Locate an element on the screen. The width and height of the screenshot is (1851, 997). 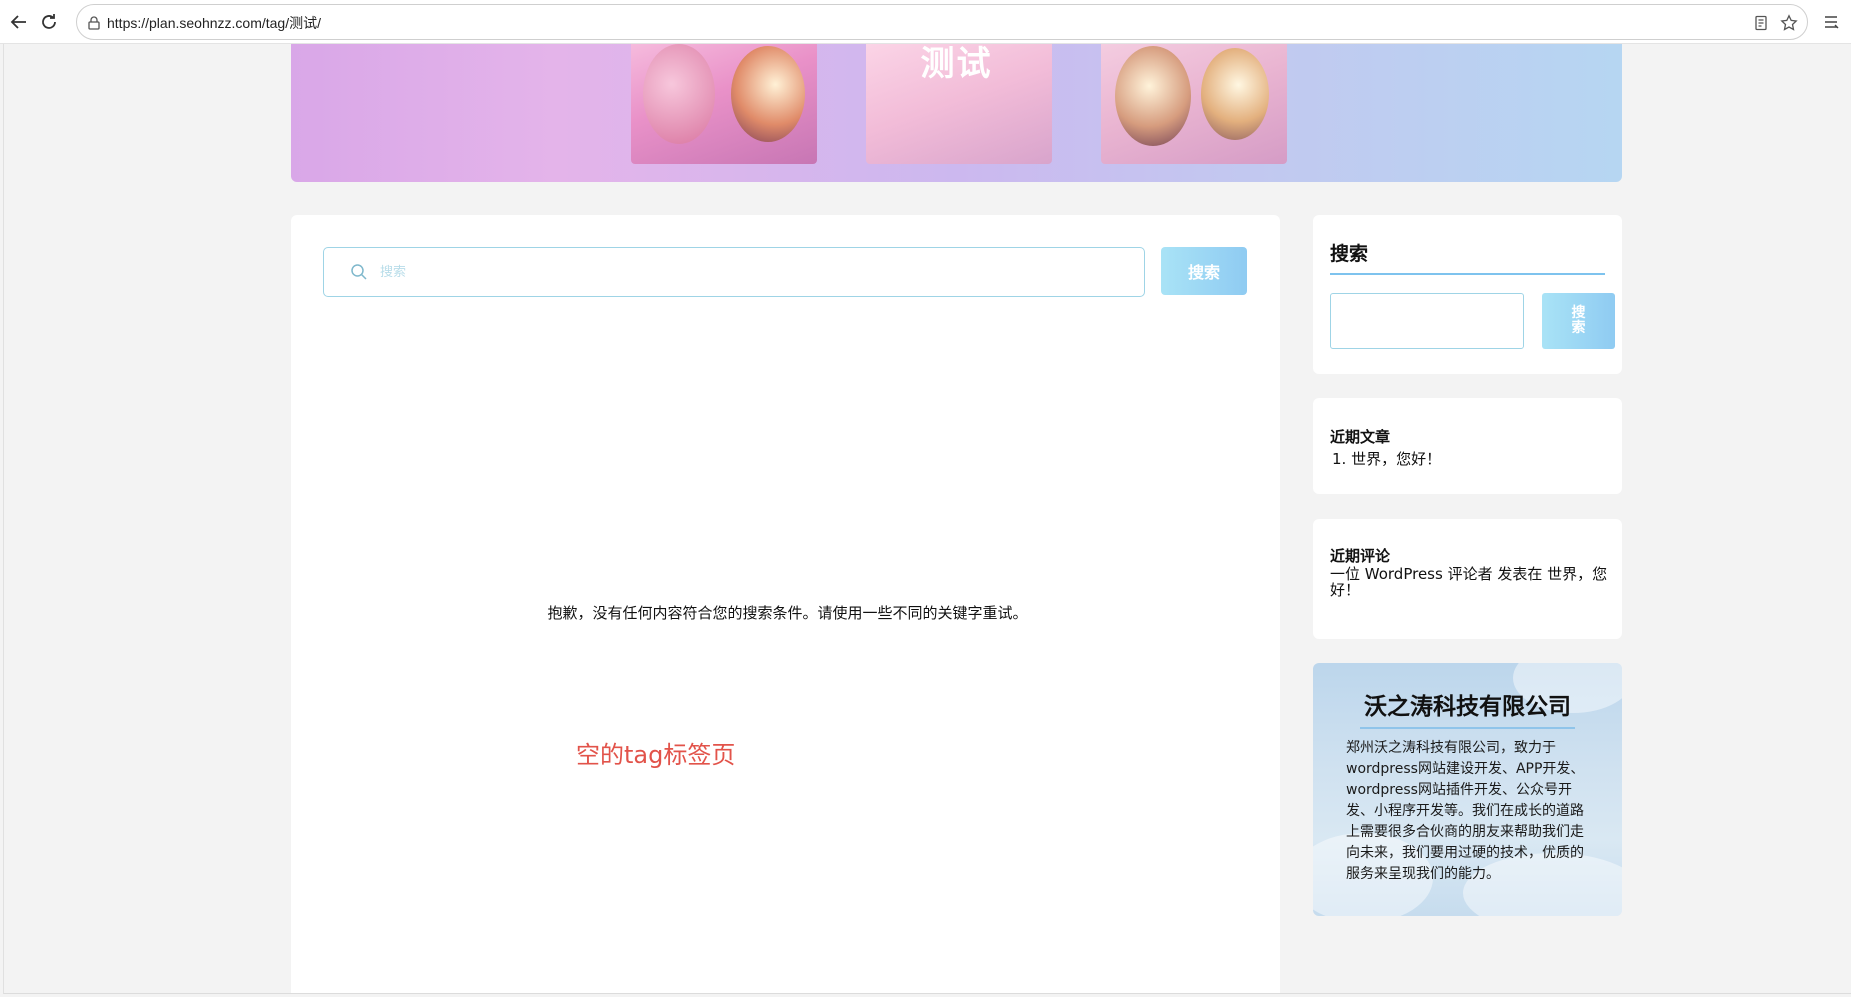
search-input is located at coordinates (750, 272).